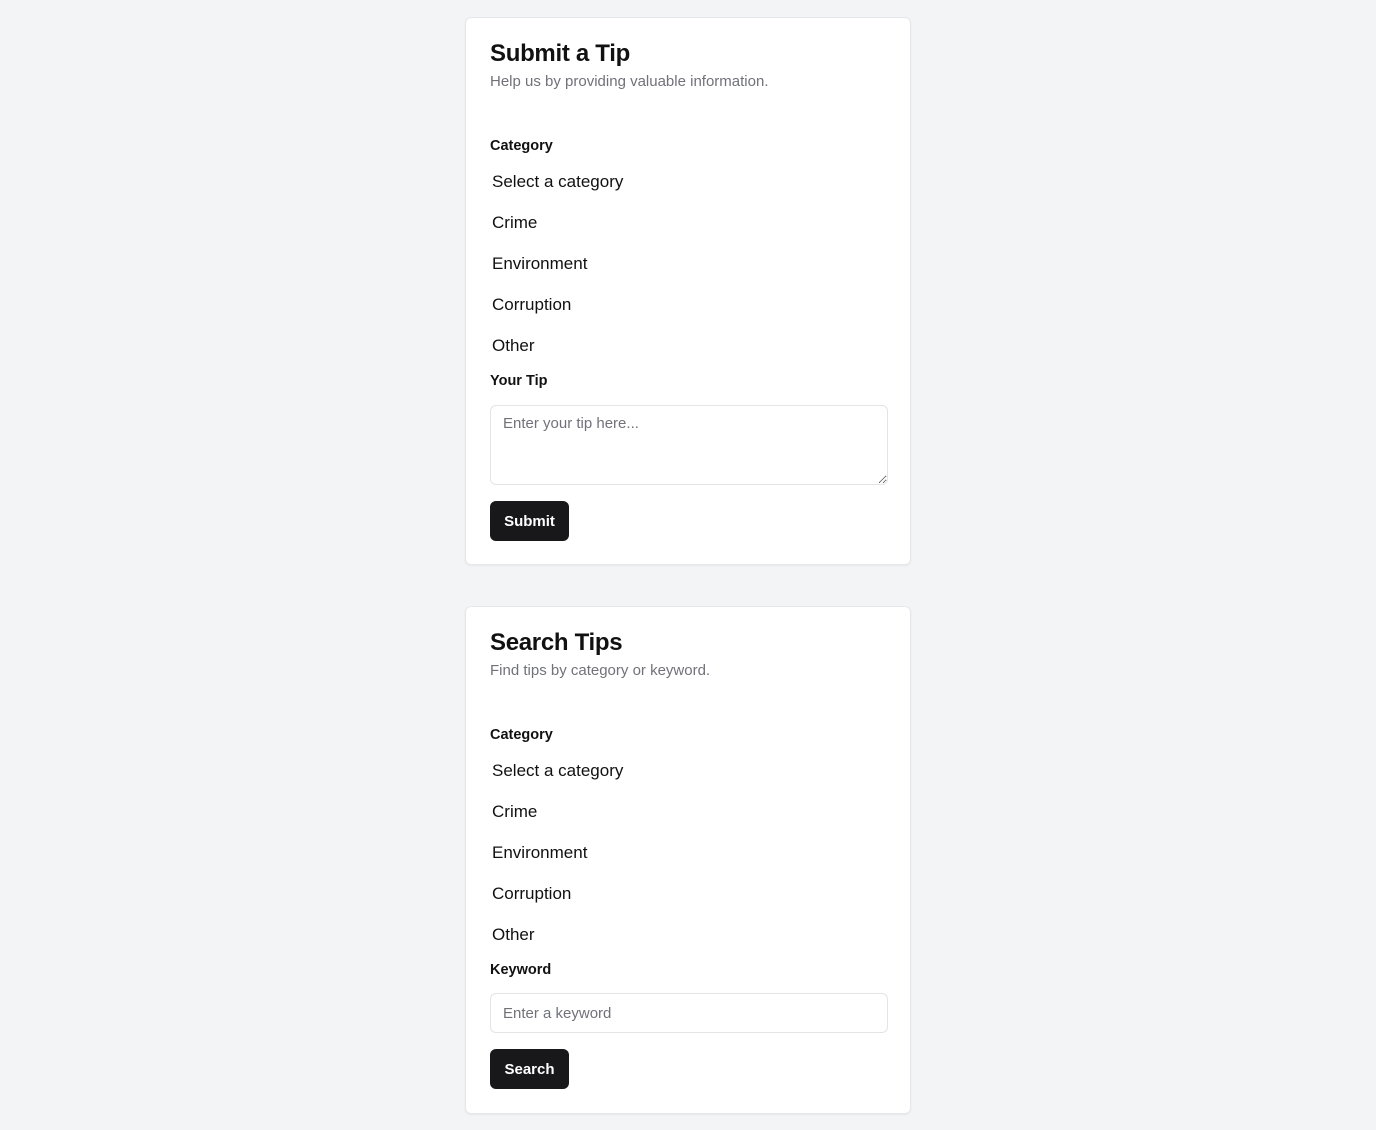 This screenshot has width=1376, height=1130. Describe the element at coordinates (557, 191) in the screenshot. I see `submit-category-option-placeholder: Select a category` at that location.